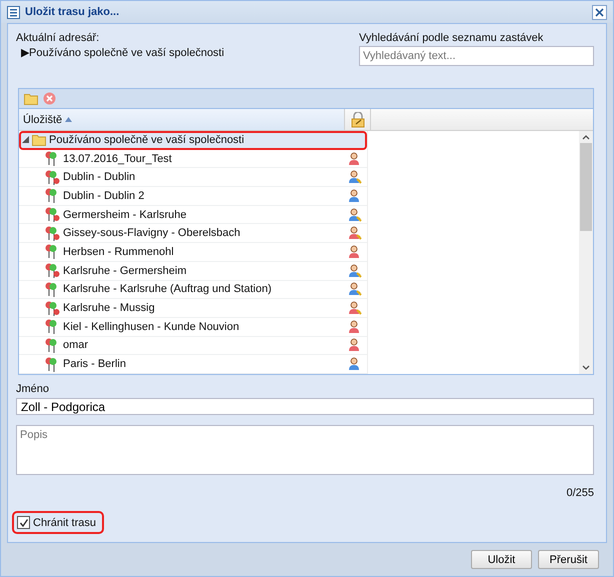 Image resolution: width=614 pixels, height=577 pixels. I want to click on route-name: 13.07.2016_Tour_Test, so click(117, 158).